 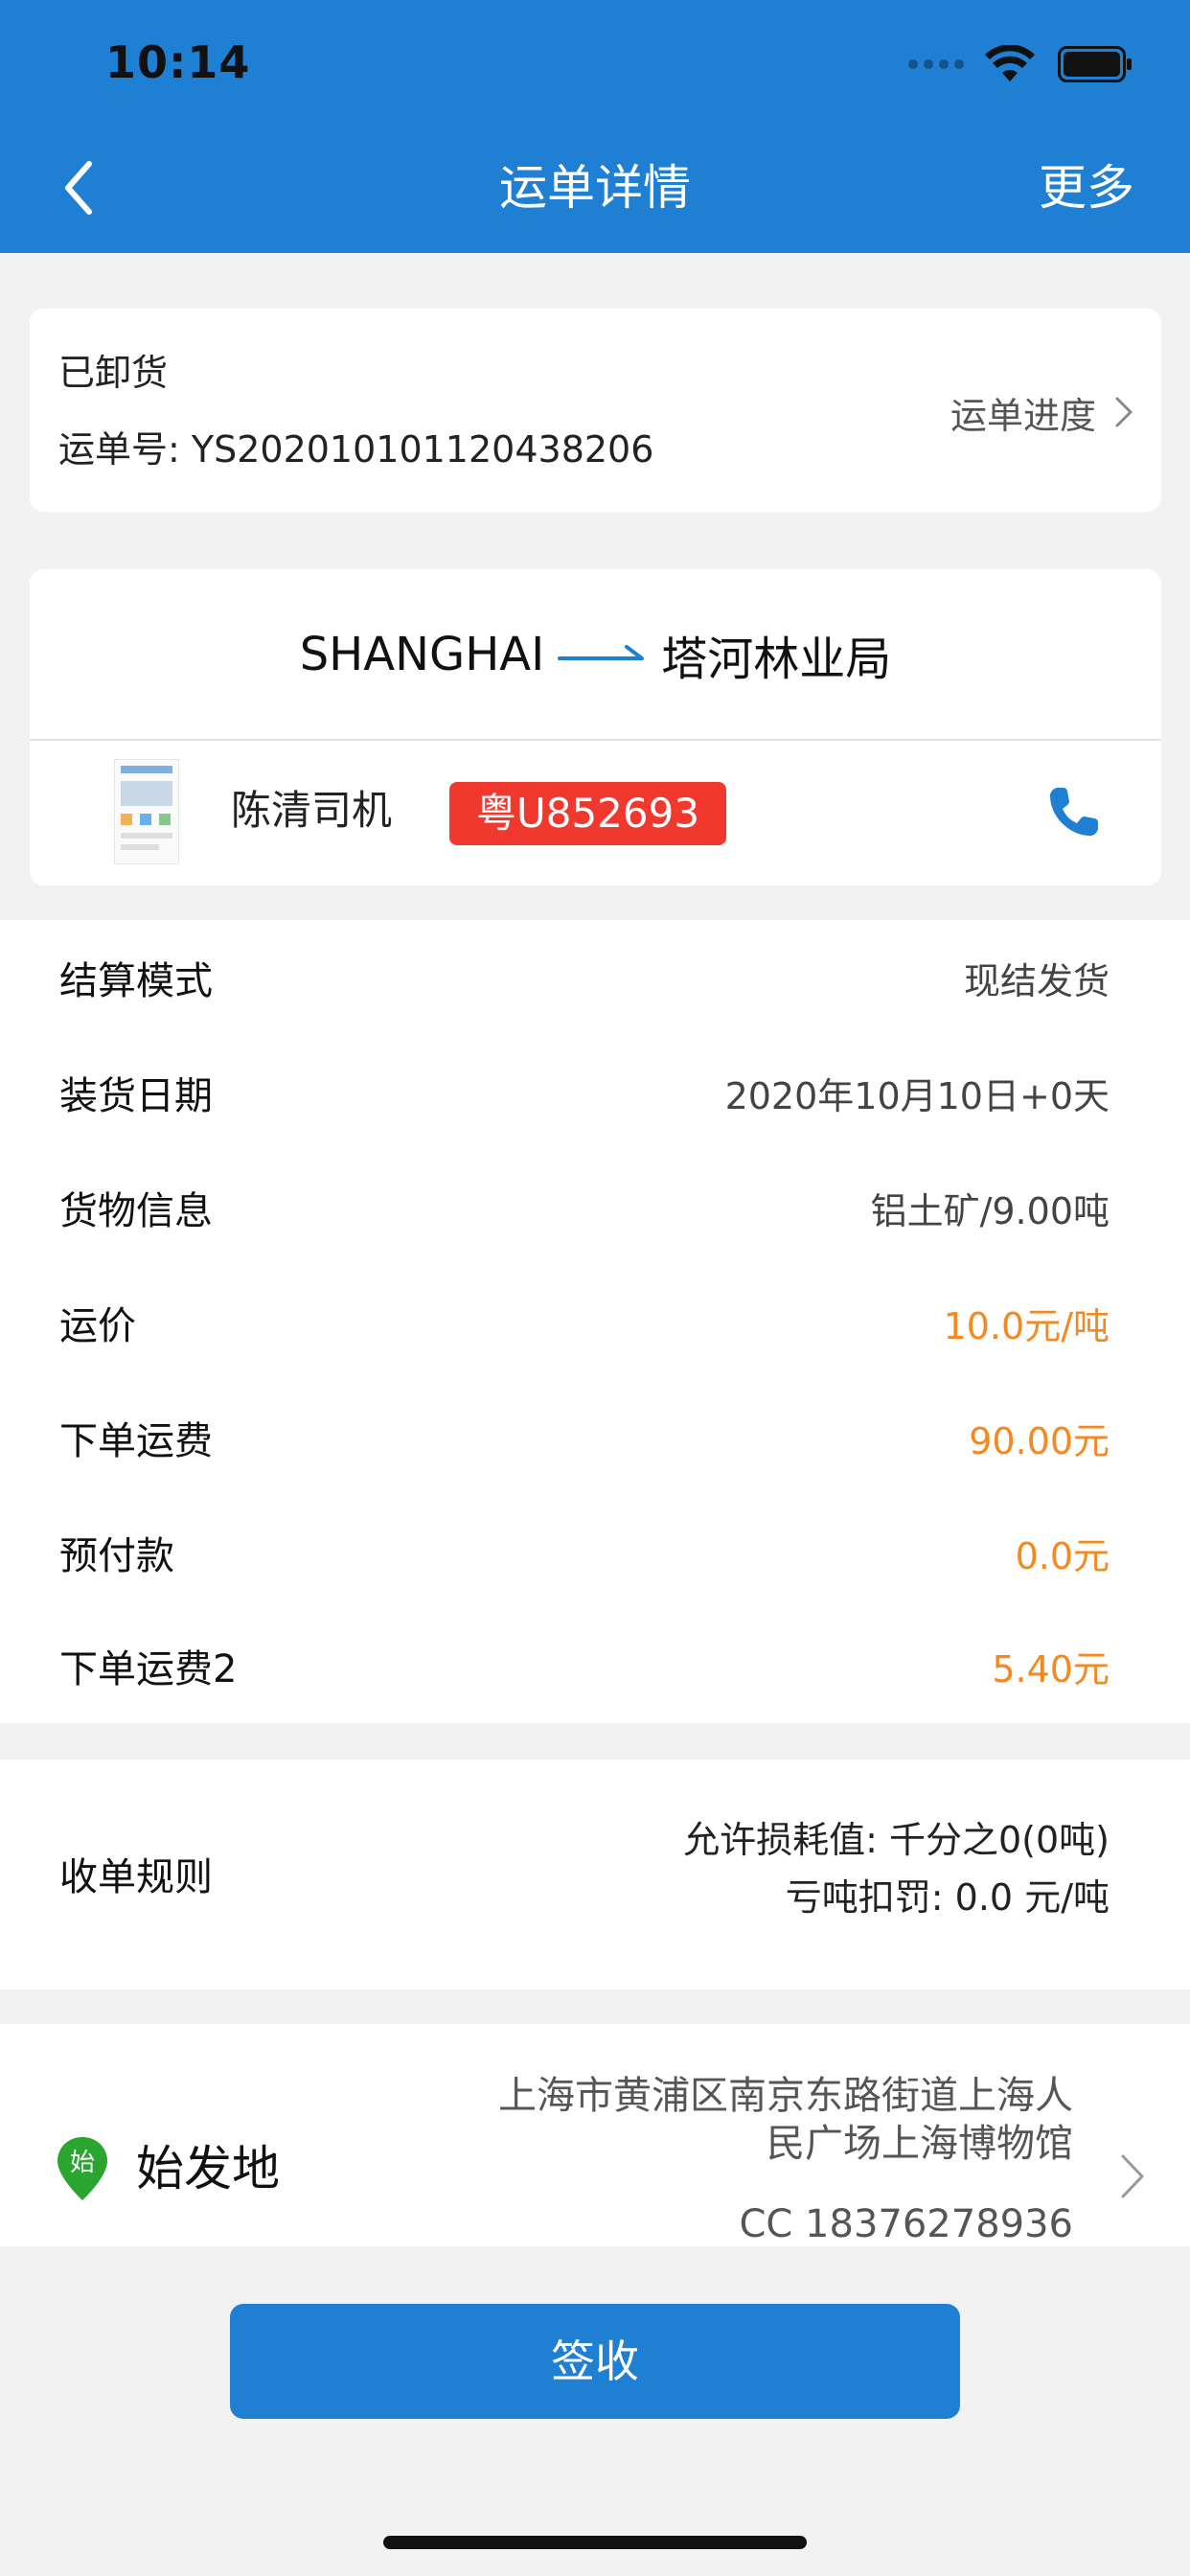 What do you see at coordinates (595, 977) in the screenshot?
I see `info-row-settlement: 结算模式 现结发货` at bounding box center [595, 977].